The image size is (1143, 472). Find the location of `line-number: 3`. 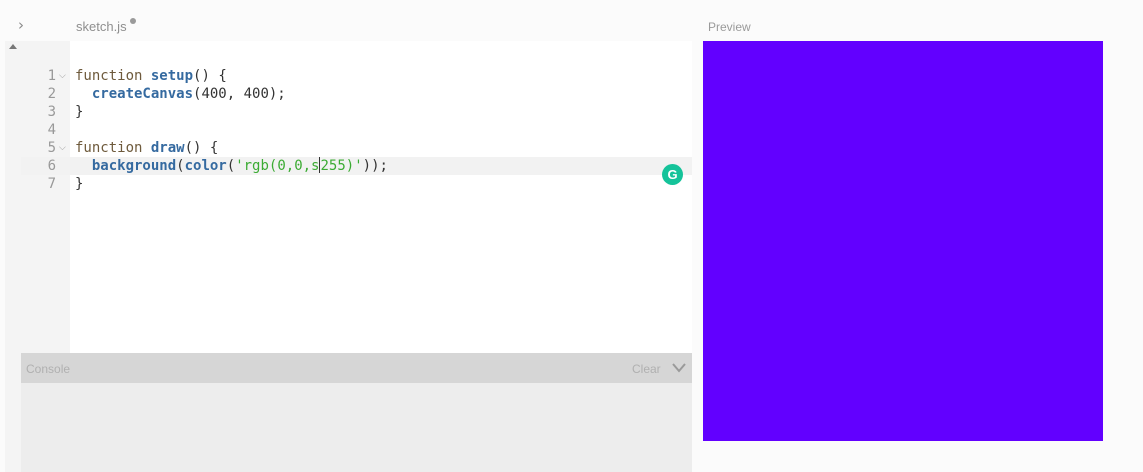

line-number: 3 is located at coordinates (51, 112).